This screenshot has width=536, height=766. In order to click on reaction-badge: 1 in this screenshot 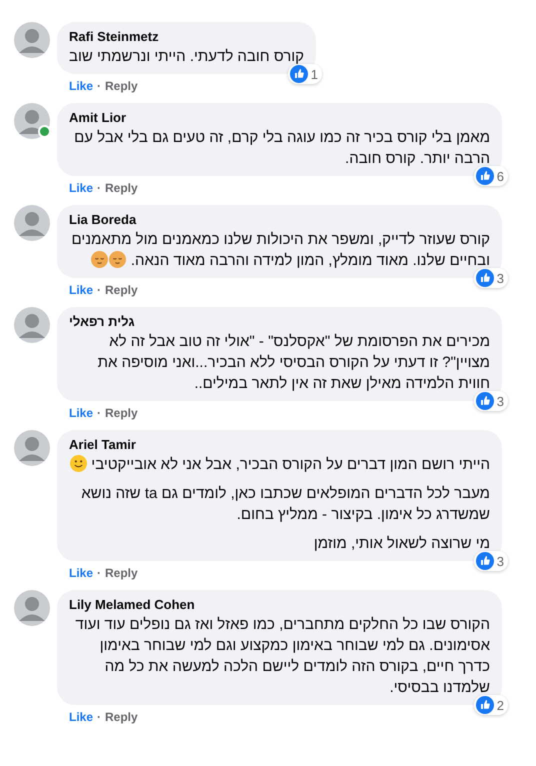, I will do `click(305, 74)`.